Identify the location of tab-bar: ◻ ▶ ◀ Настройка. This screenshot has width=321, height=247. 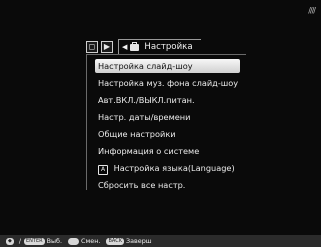
(143, 46).